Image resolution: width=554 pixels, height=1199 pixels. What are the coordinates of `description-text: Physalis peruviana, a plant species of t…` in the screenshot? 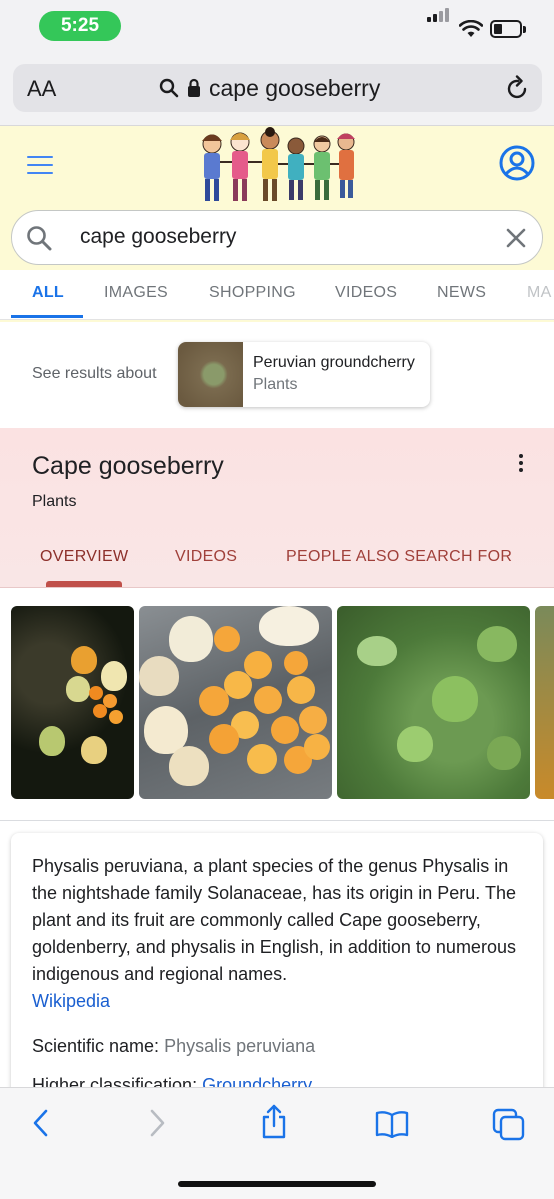 It's located at (279, 934).